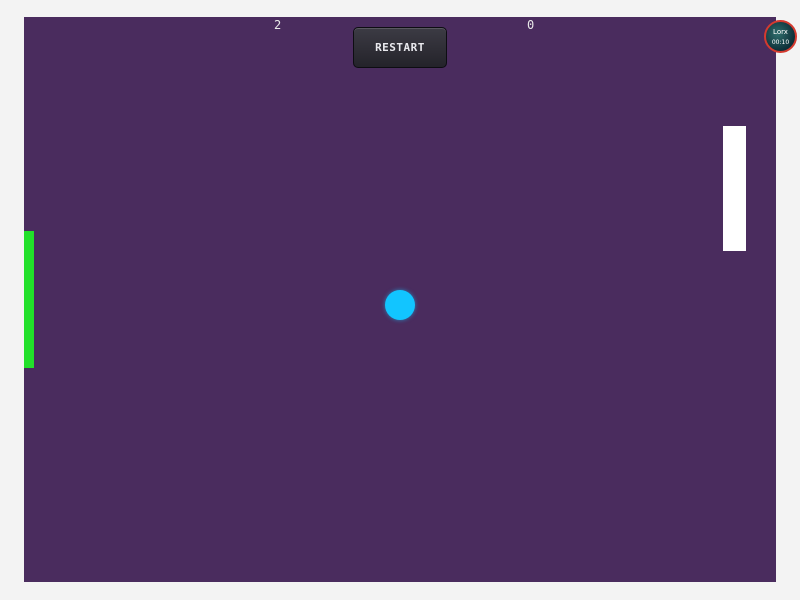  What do you see at coordinates (400, 47) in the screenshot?
I see `restart-button: RESTART` at bounding box center [400, 47].